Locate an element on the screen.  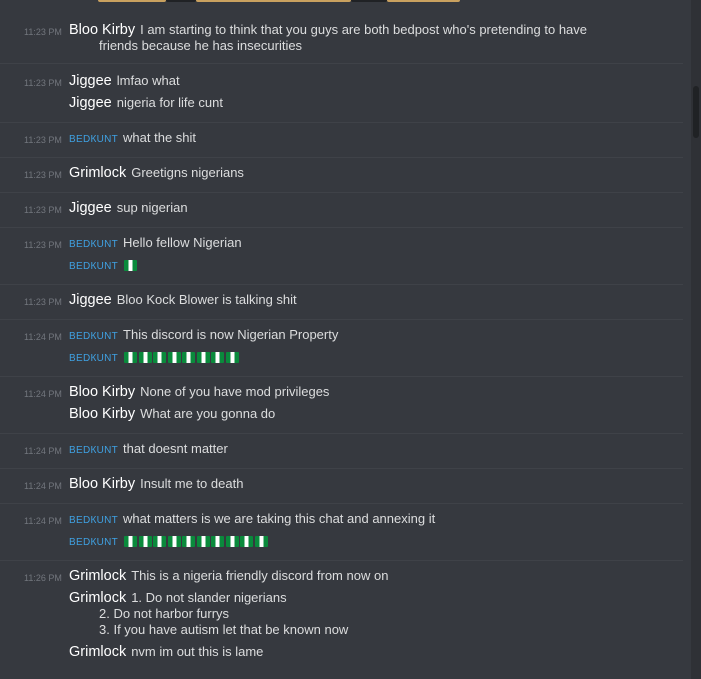
message-text-continuation: 2. Do not harbor furrys is located at coordinates (164, 613).